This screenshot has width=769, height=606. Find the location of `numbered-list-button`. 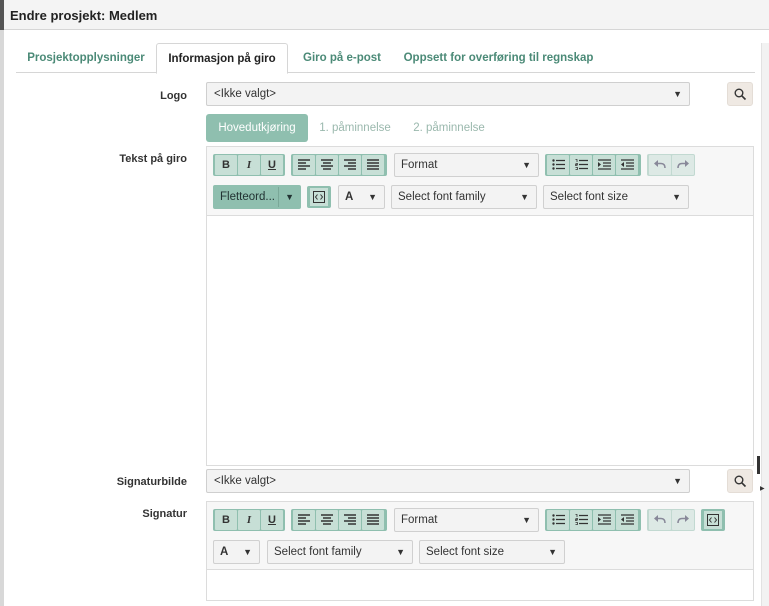

numbered-list-button is located at coordinates (581, 165).